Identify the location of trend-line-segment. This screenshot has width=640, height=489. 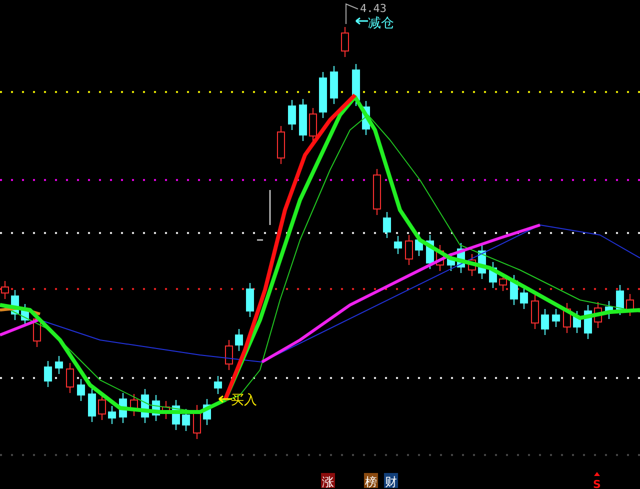
(19, 327).